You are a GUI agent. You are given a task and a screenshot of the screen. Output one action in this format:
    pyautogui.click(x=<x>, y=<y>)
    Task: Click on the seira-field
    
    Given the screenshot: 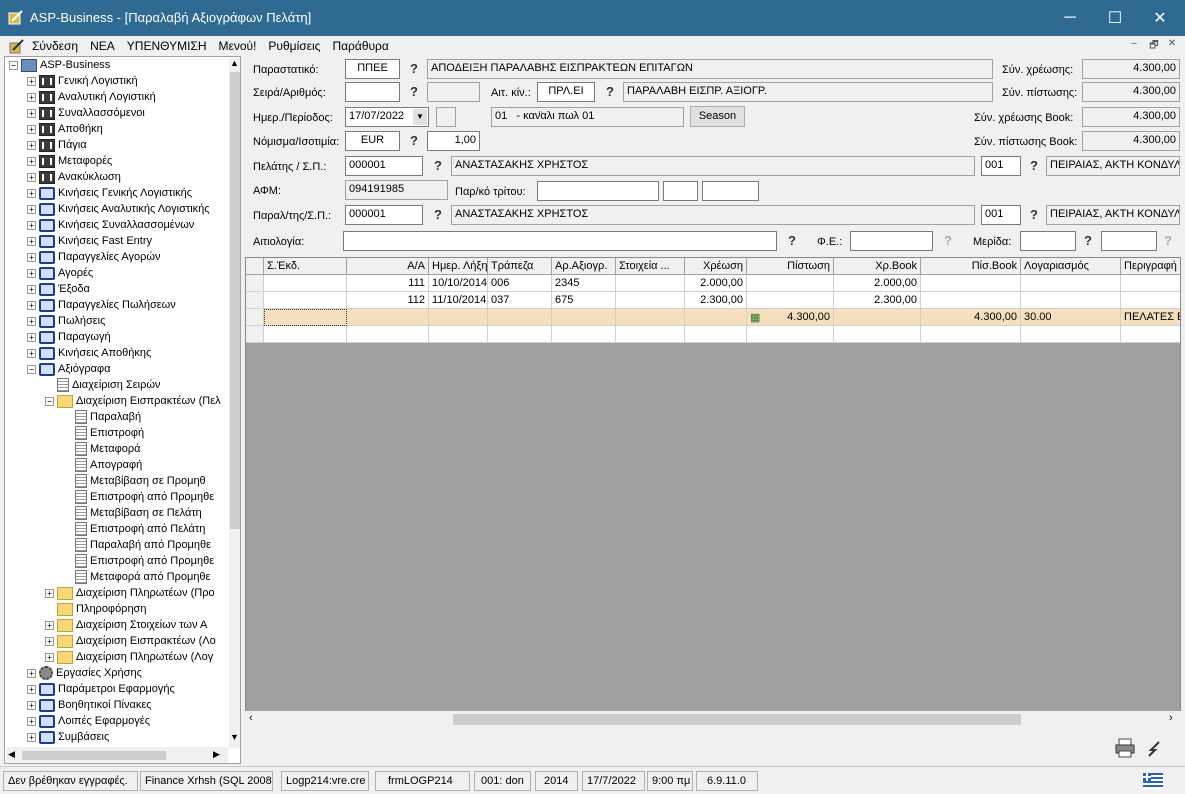 What is the action you would take?
    pyautogui.click(x=372, y=92)
    